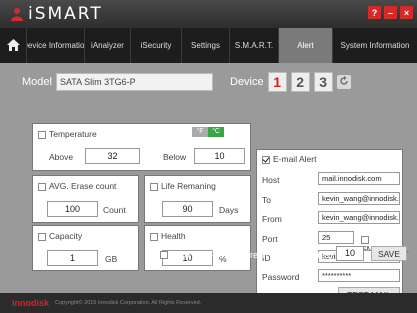  Describe the element at coordinates (85, 199) in the screenshot. I see `erase-count-panel: AVG. Erase count 100 Count` at that location.